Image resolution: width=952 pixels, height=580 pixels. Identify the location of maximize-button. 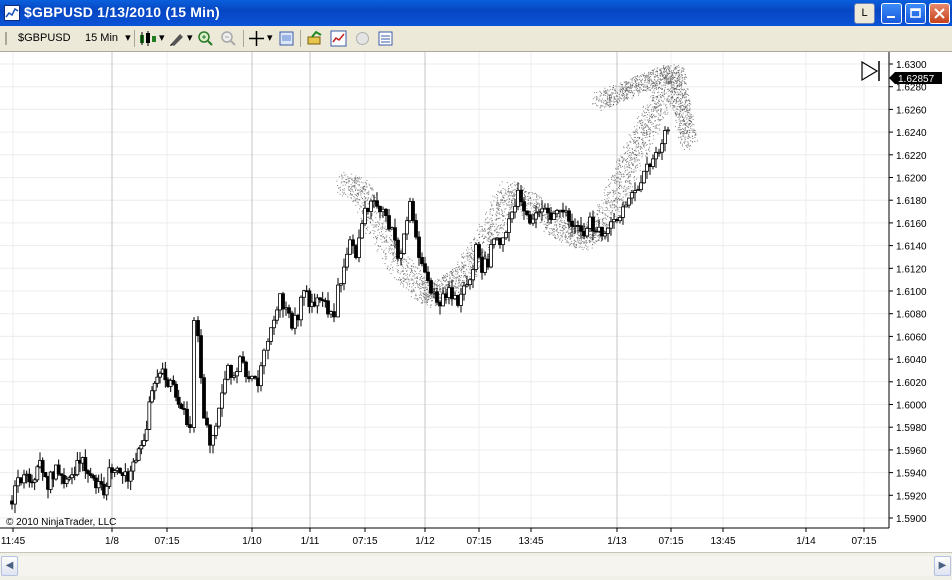
(915, 13).